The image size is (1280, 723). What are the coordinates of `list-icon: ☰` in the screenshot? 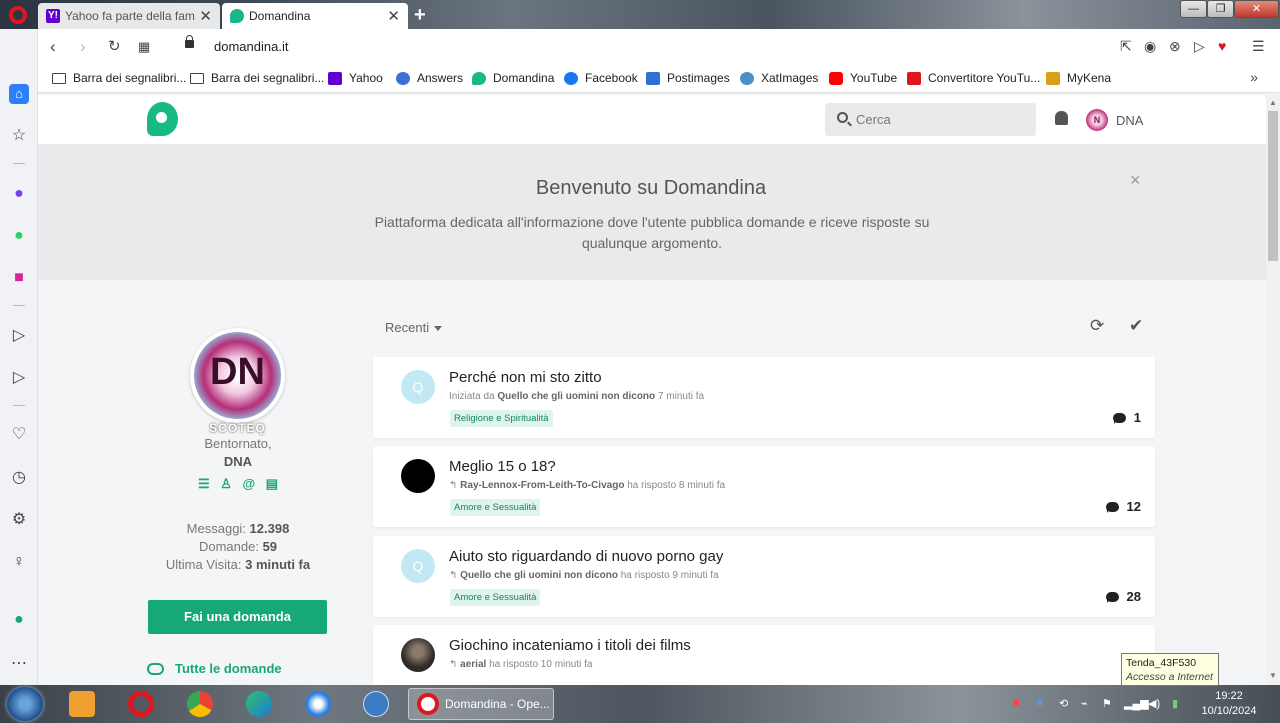 It's located at (204, 484).